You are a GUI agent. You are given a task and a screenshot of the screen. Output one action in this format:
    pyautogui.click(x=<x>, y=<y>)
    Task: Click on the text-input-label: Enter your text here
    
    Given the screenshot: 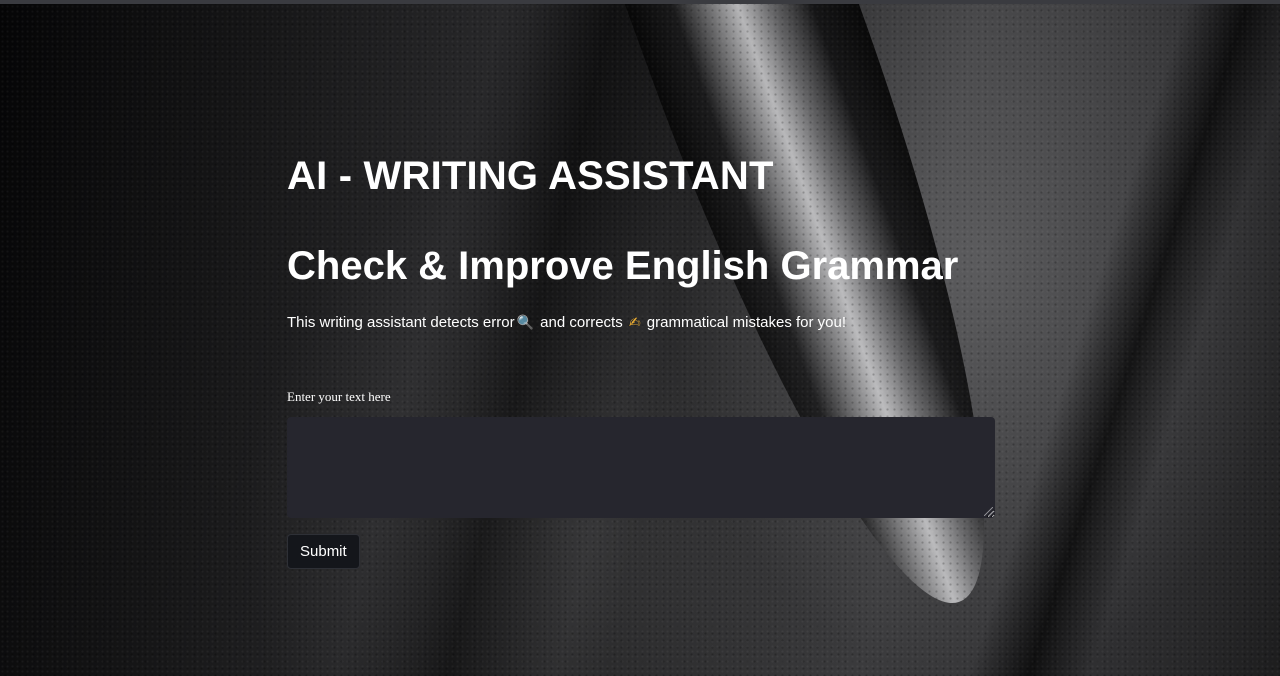 What is the action you would take?
    pyautogui.click(x=339, y=396)
    